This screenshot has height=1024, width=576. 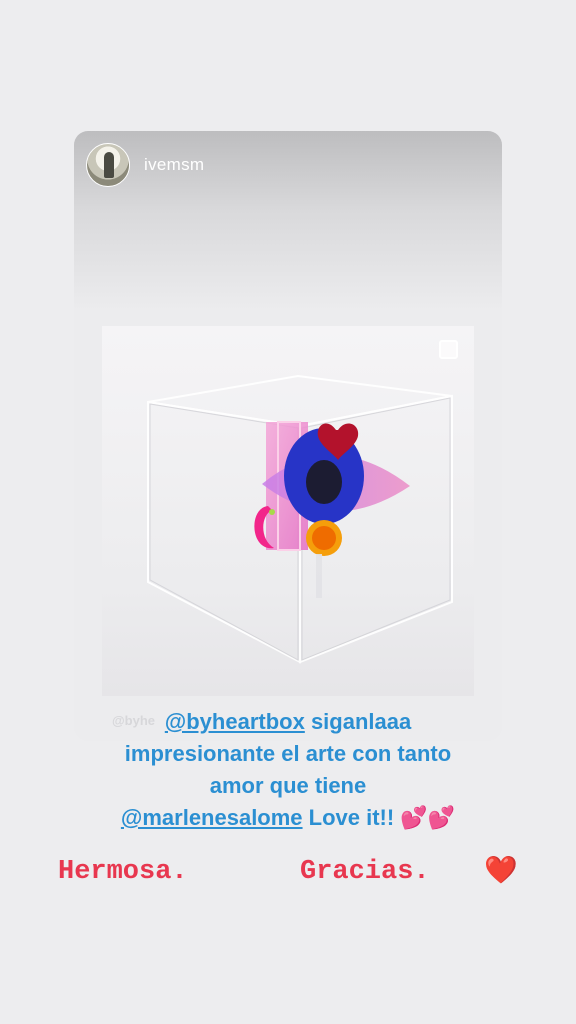 I want to click on reply-text-hermosa: Hermosa., so click(x=123, y=872).